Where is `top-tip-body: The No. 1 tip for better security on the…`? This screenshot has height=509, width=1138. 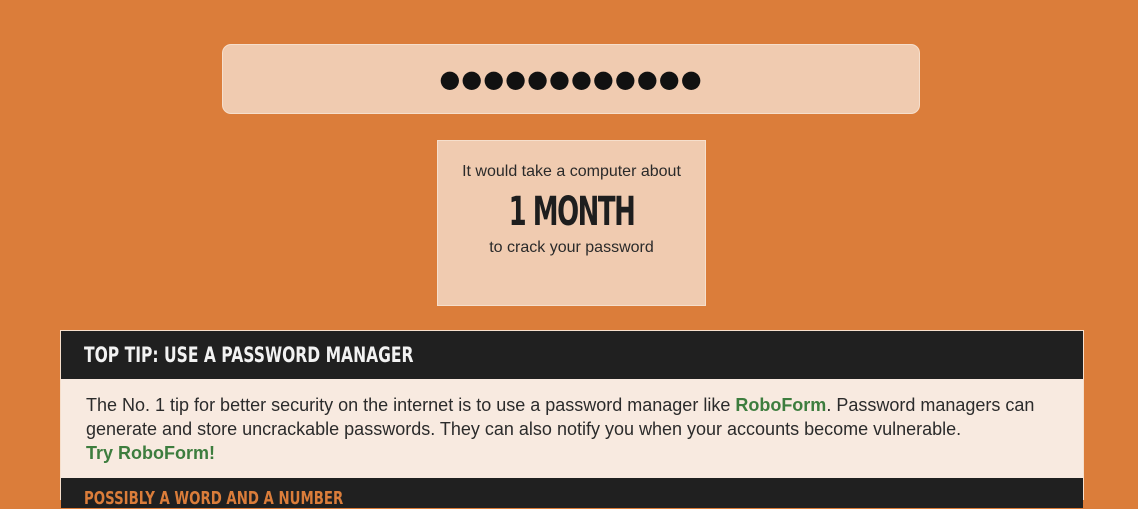 top-tip-body: The No. 1 tip for better security on the… is located at coordinates (573, 429).